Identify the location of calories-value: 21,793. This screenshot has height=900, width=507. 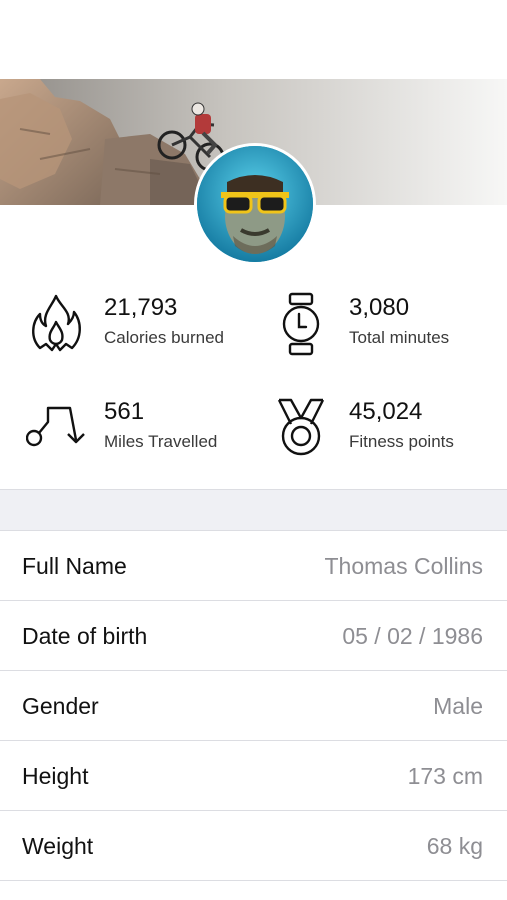
(141, 307).